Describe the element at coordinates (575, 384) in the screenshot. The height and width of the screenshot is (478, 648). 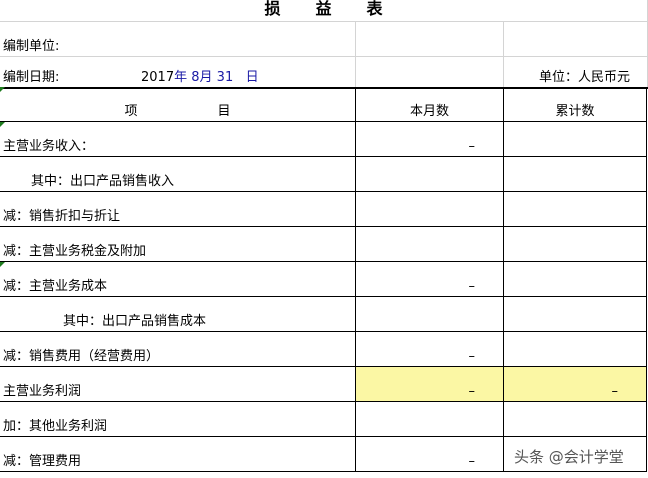
I see `row-cumulative-value: –` at that location.